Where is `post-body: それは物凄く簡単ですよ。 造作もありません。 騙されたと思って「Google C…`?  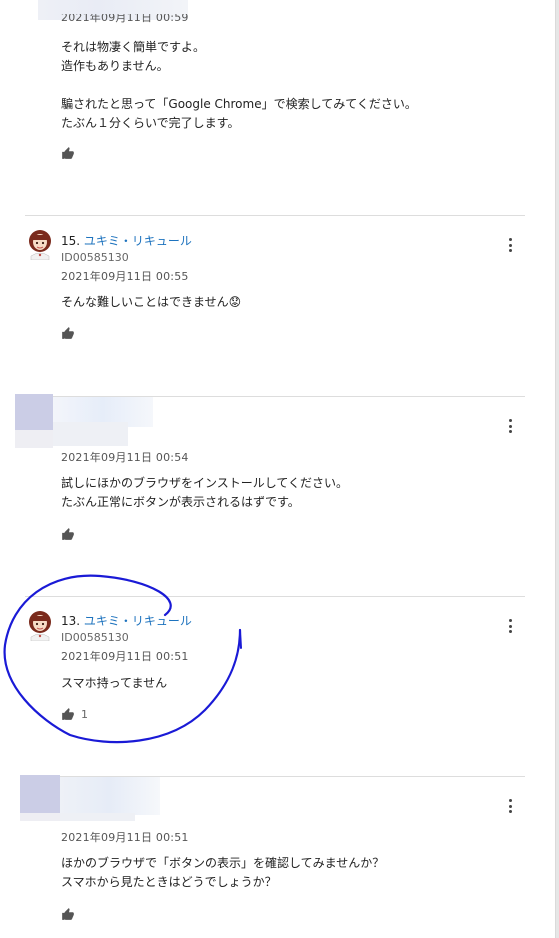 post-body: それは物凄く簡単ですよ。 造作もありません。 騙されたと思って「Google C… is located at coordinates (239, 85).